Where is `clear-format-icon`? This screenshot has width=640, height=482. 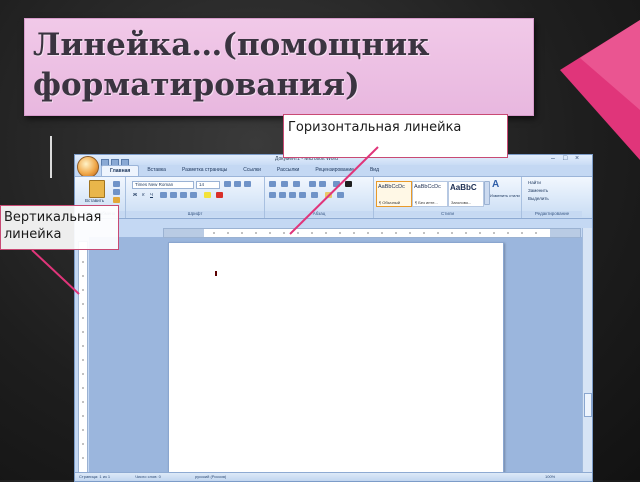 clear-format-icon is located at coordinates (247, 184).